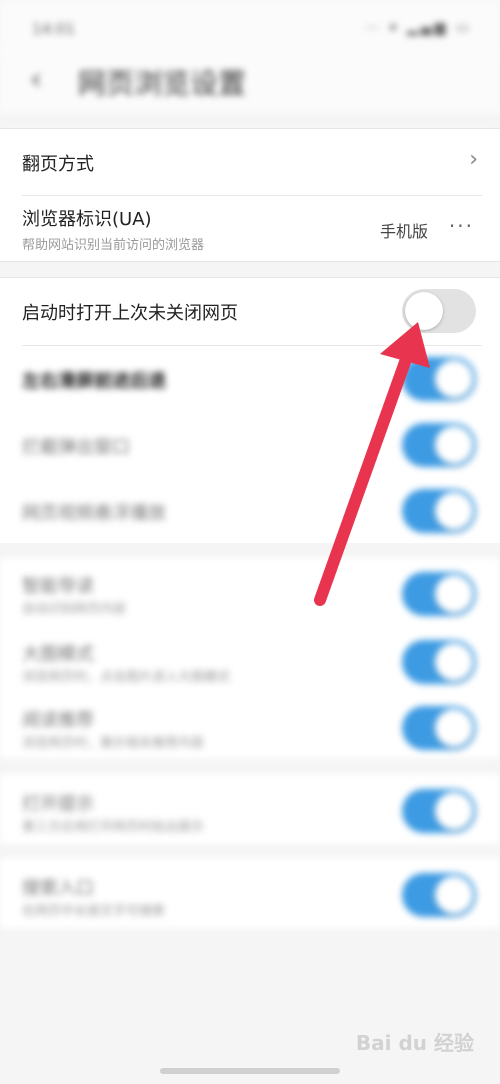  Describe the element at coordinates (250, 1071) in the screenshot. I see `home-indicator` at that location.